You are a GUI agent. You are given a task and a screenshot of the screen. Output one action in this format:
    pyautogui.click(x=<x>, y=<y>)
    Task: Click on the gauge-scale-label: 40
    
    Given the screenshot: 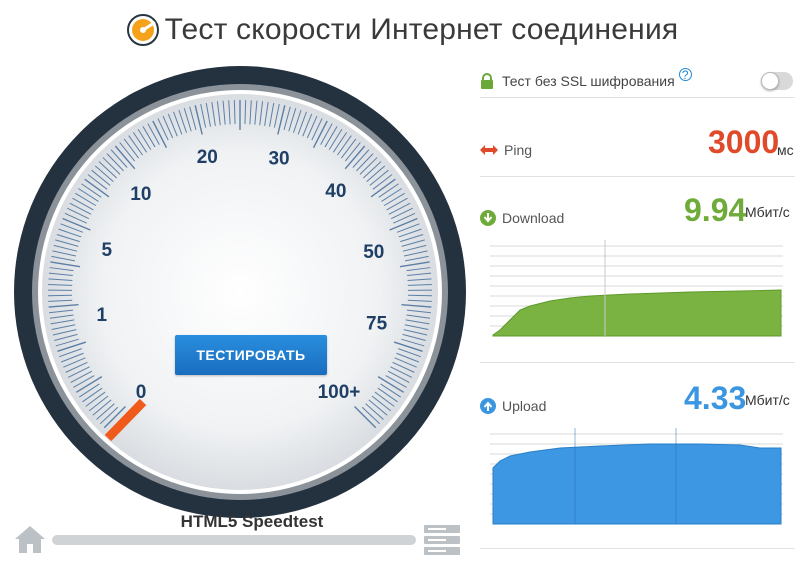 What is the action you would take?
    pyautogui.click(x=335, y=191)
    